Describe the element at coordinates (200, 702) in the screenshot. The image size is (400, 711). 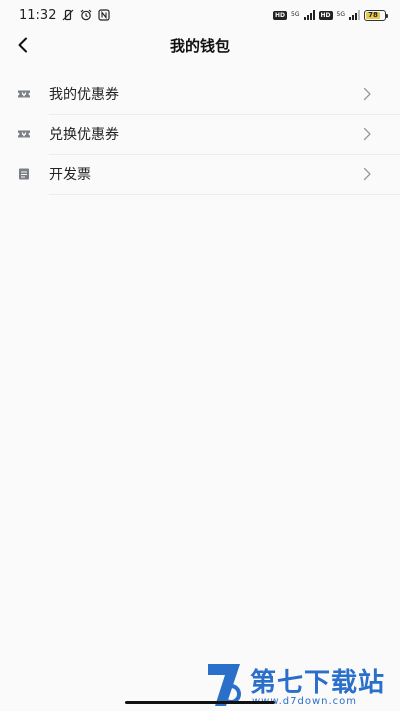
I see `home-indicator` at that location.